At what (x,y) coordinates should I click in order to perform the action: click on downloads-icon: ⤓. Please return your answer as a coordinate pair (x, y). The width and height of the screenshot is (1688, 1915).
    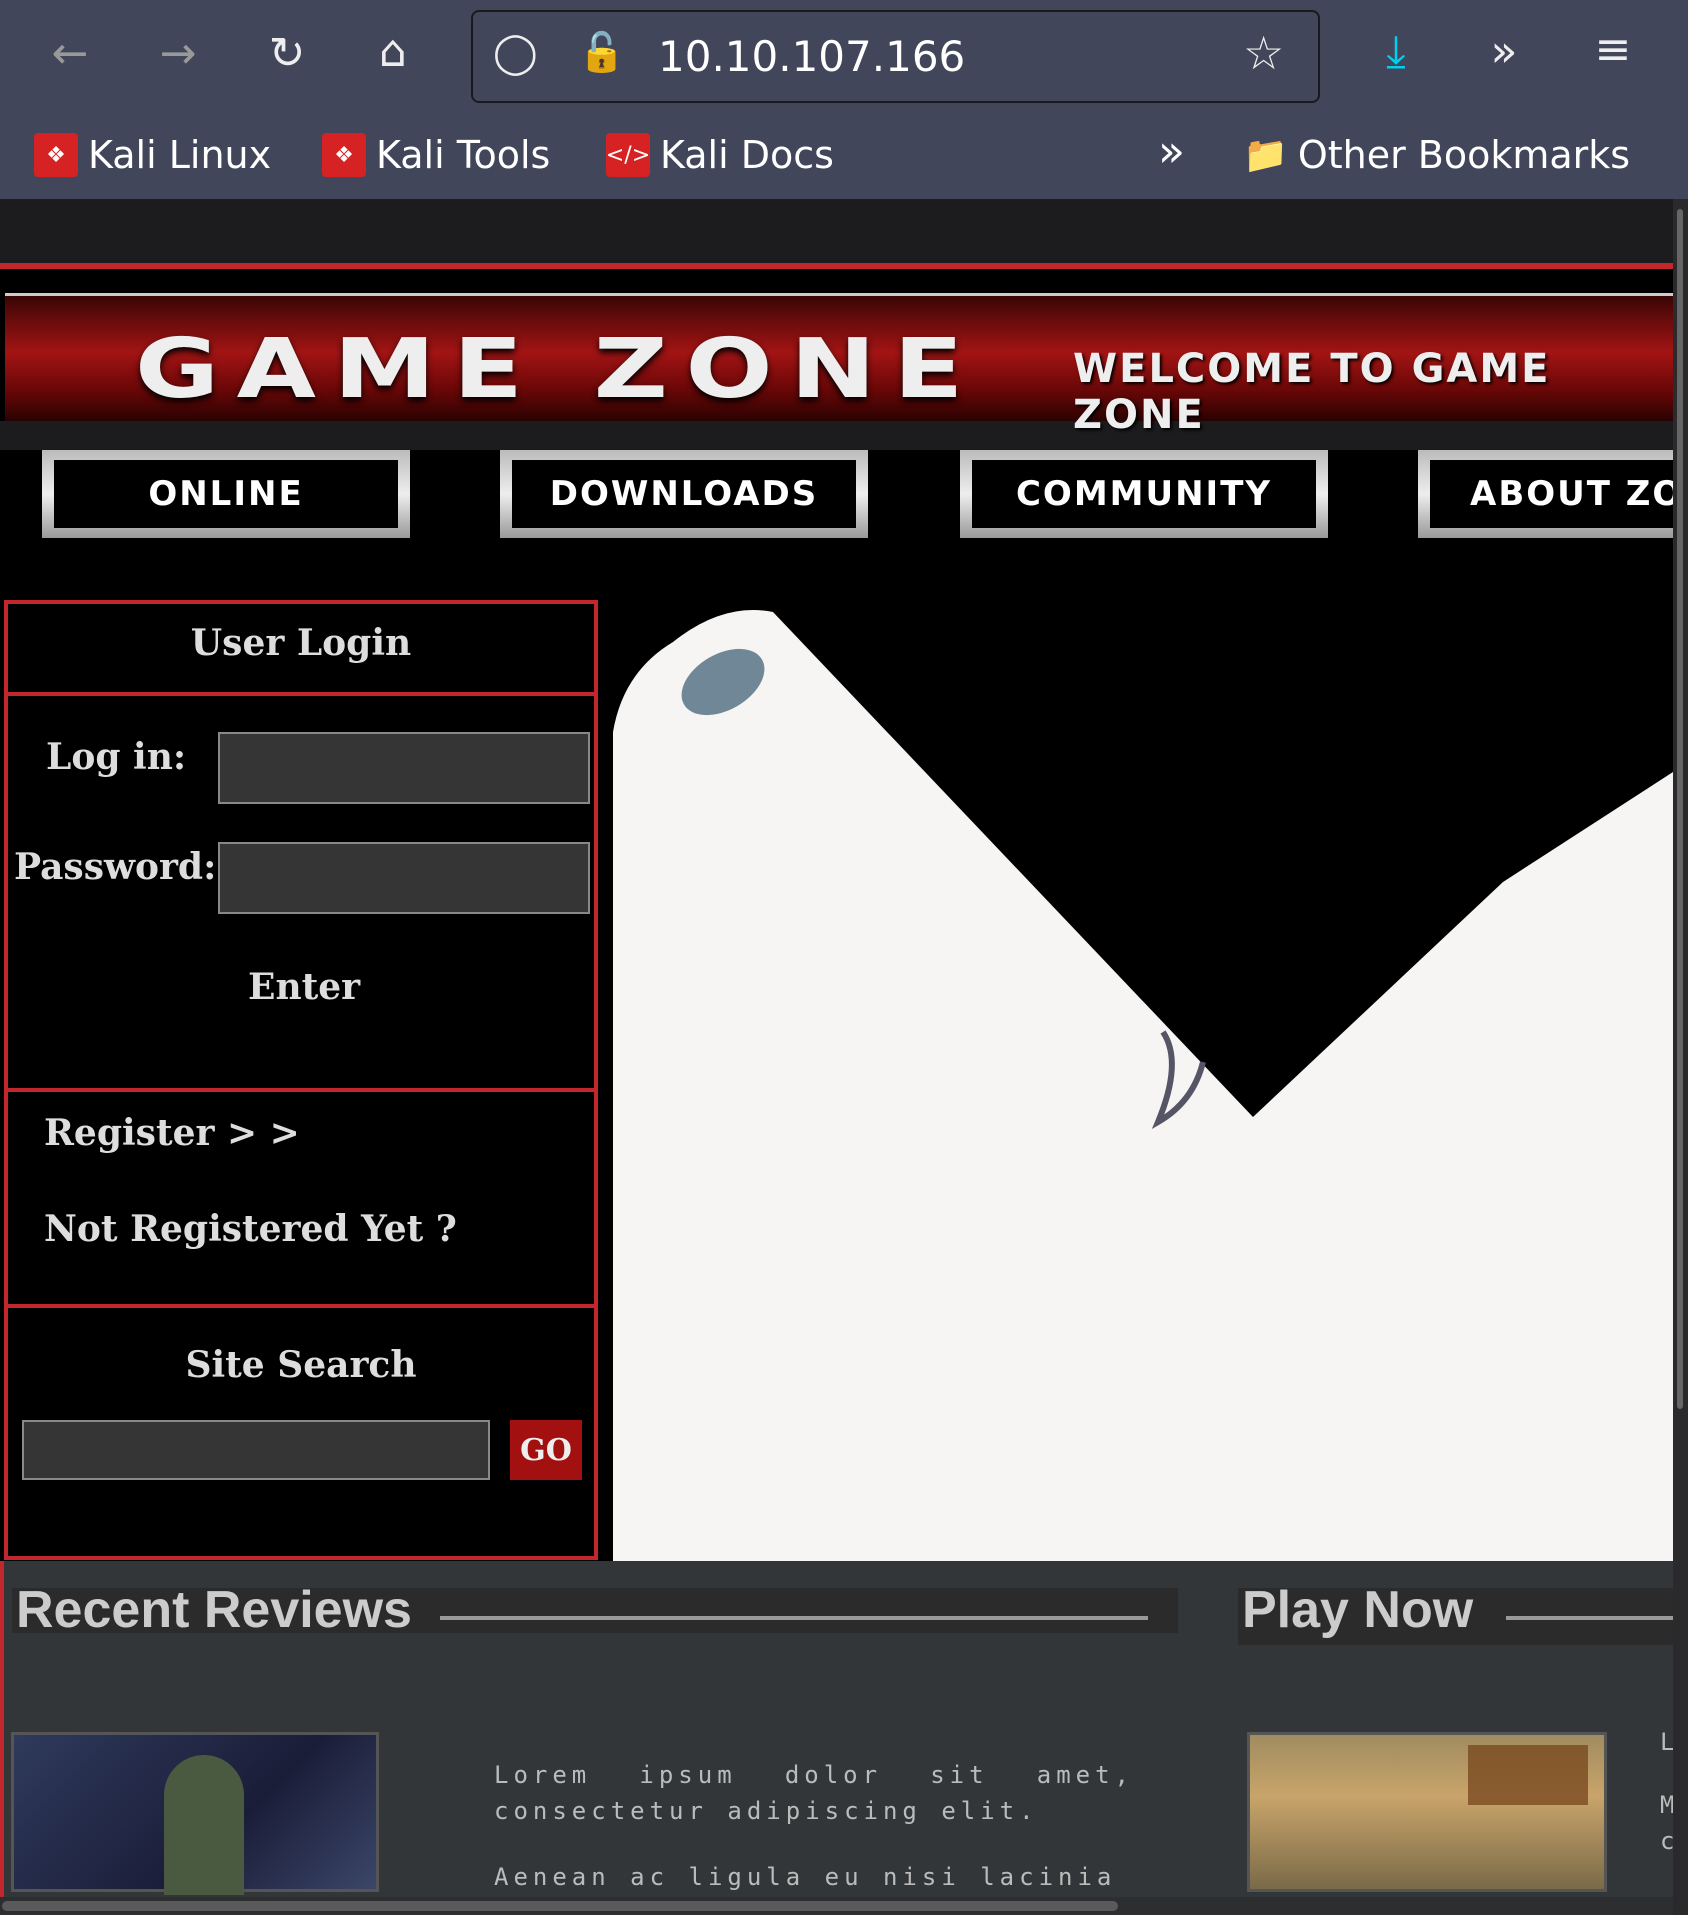
    Looking at the image, I should click on (1396, 52).